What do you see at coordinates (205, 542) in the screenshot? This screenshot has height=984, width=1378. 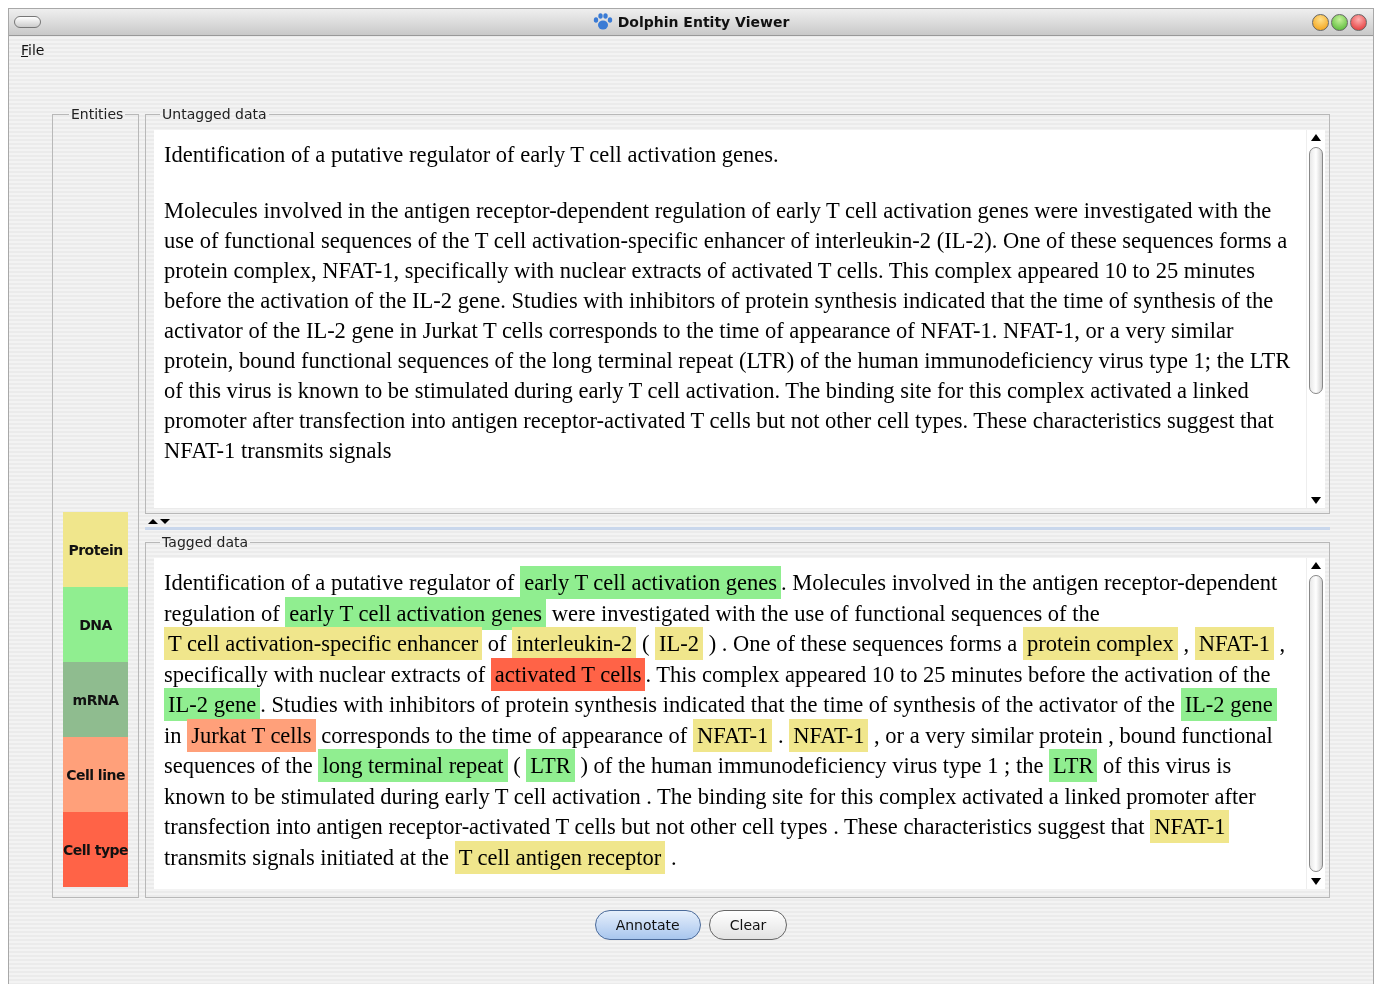 I see `panel-title: Tagged data` at bounding box center [205, 542].